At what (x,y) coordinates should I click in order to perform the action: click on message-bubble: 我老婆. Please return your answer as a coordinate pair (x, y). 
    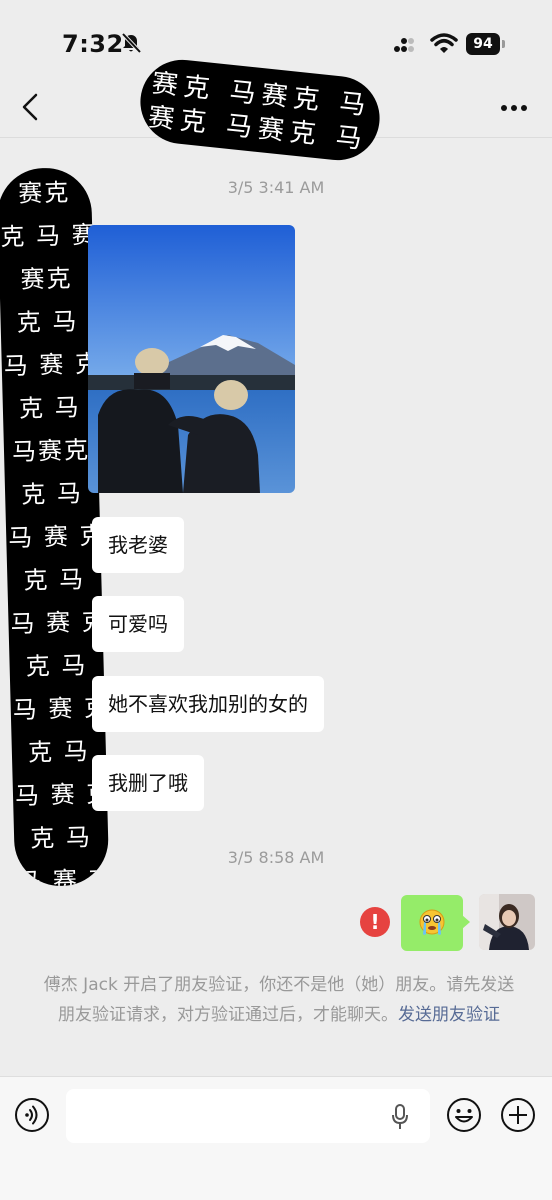
    Looking at the image, I should click on (138, 545).